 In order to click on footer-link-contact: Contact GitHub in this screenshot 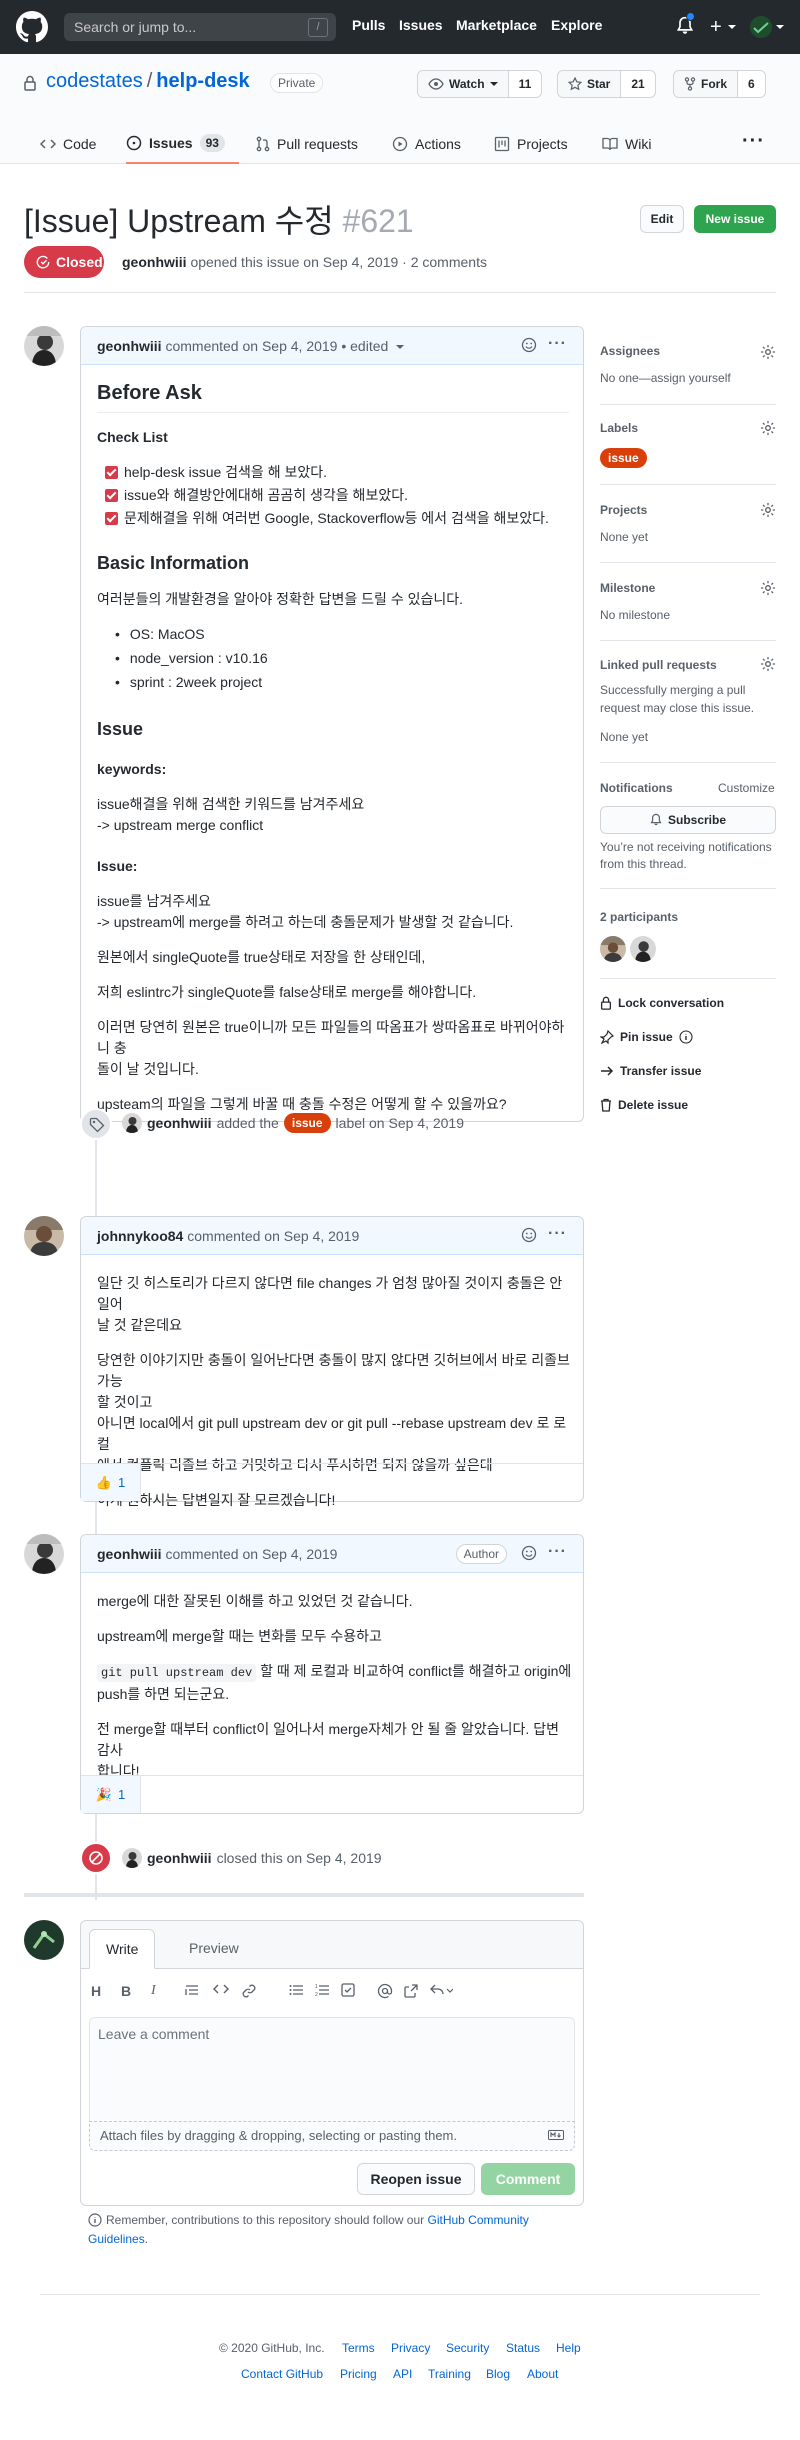, I will do `click(282, 2374)`.